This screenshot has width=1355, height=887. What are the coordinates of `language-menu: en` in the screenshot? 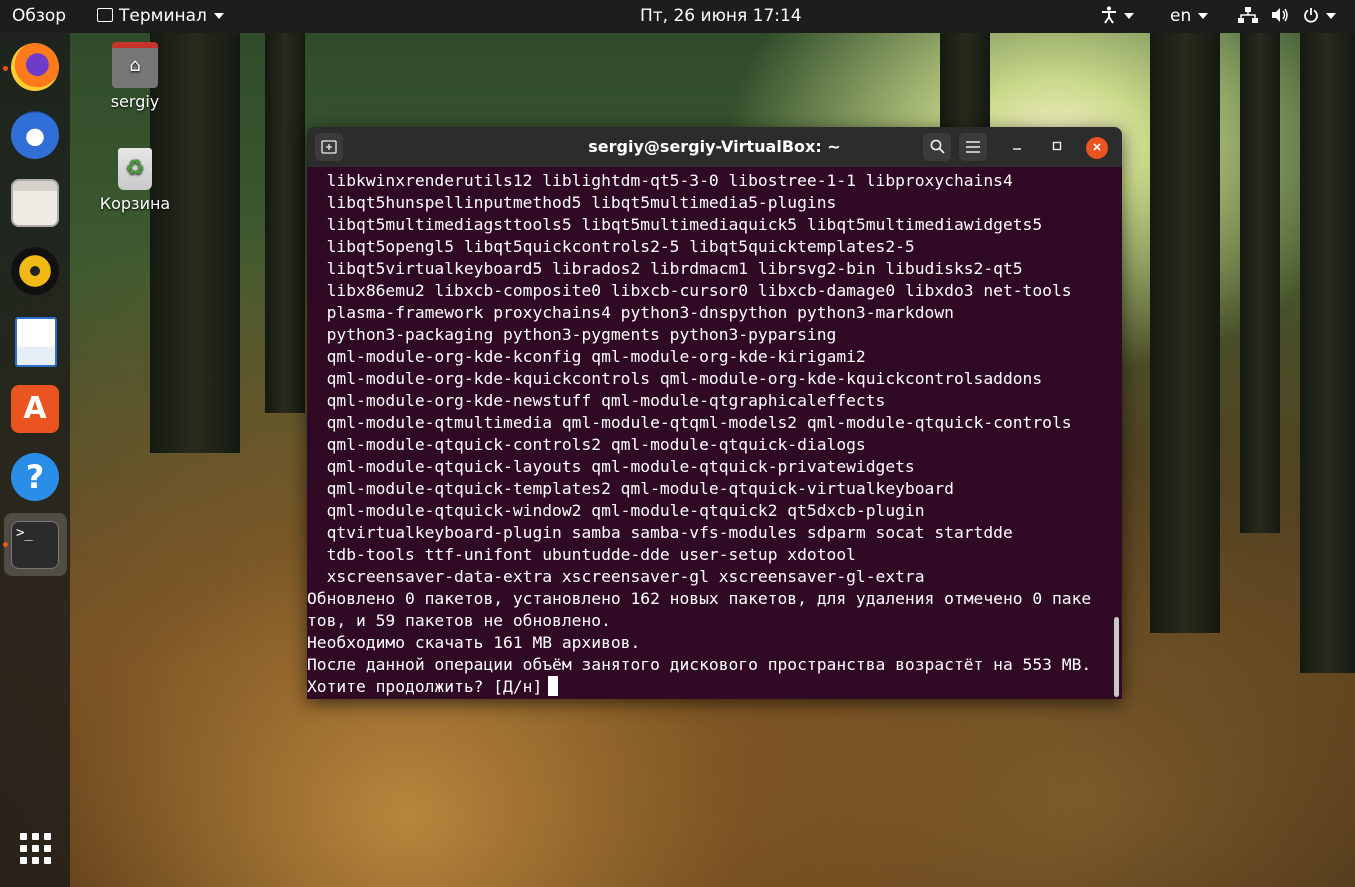 It's located at (1189, 16).